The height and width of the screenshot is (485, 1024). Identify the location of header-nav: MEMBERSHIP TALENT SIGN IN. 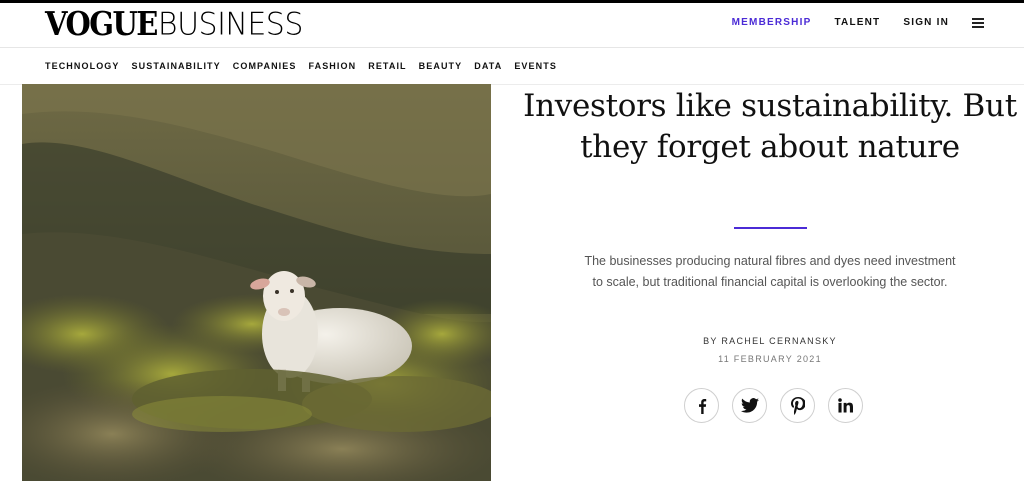
(846, 22).